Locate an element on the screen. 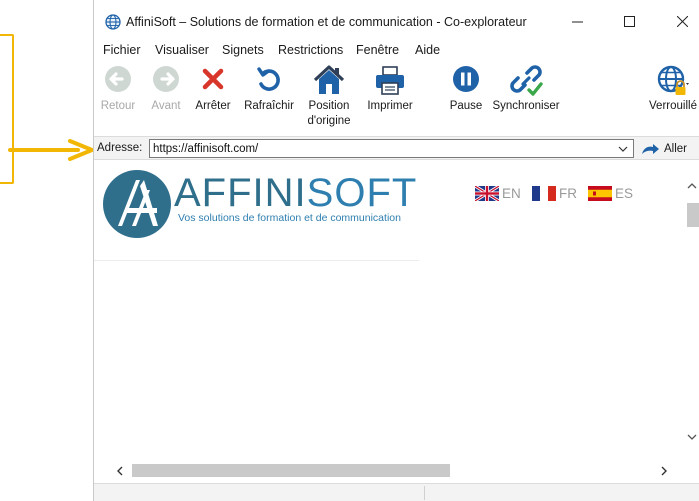 This screenshot has width=699, height=501. menu-fenetre: Fenêtre is located at coordinates (377, 50).